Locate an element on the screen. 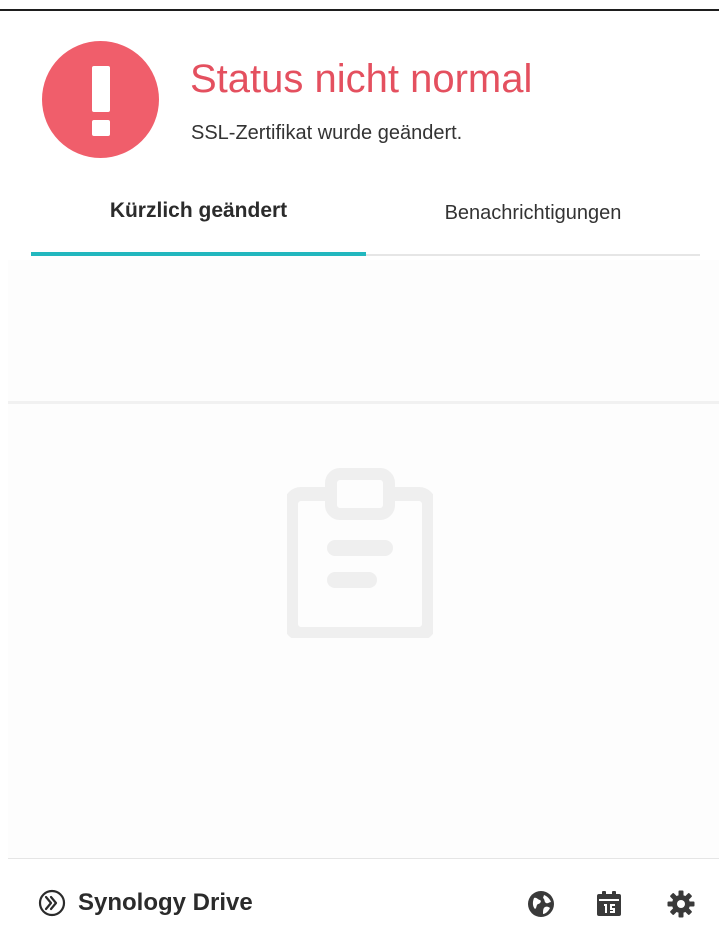  tab-notifications-label: Benachrichtigungen is located at coordinates (533, 212).